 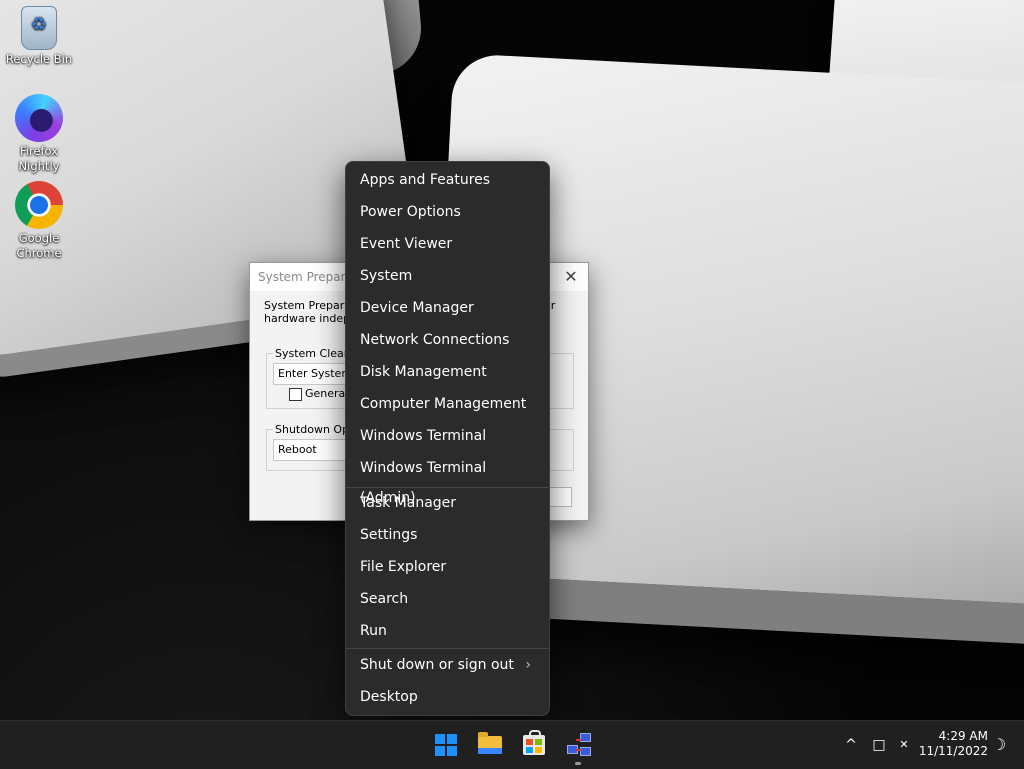 I want to click on menu-item-label: Shut down or sign out, so click(x=437, y=665).